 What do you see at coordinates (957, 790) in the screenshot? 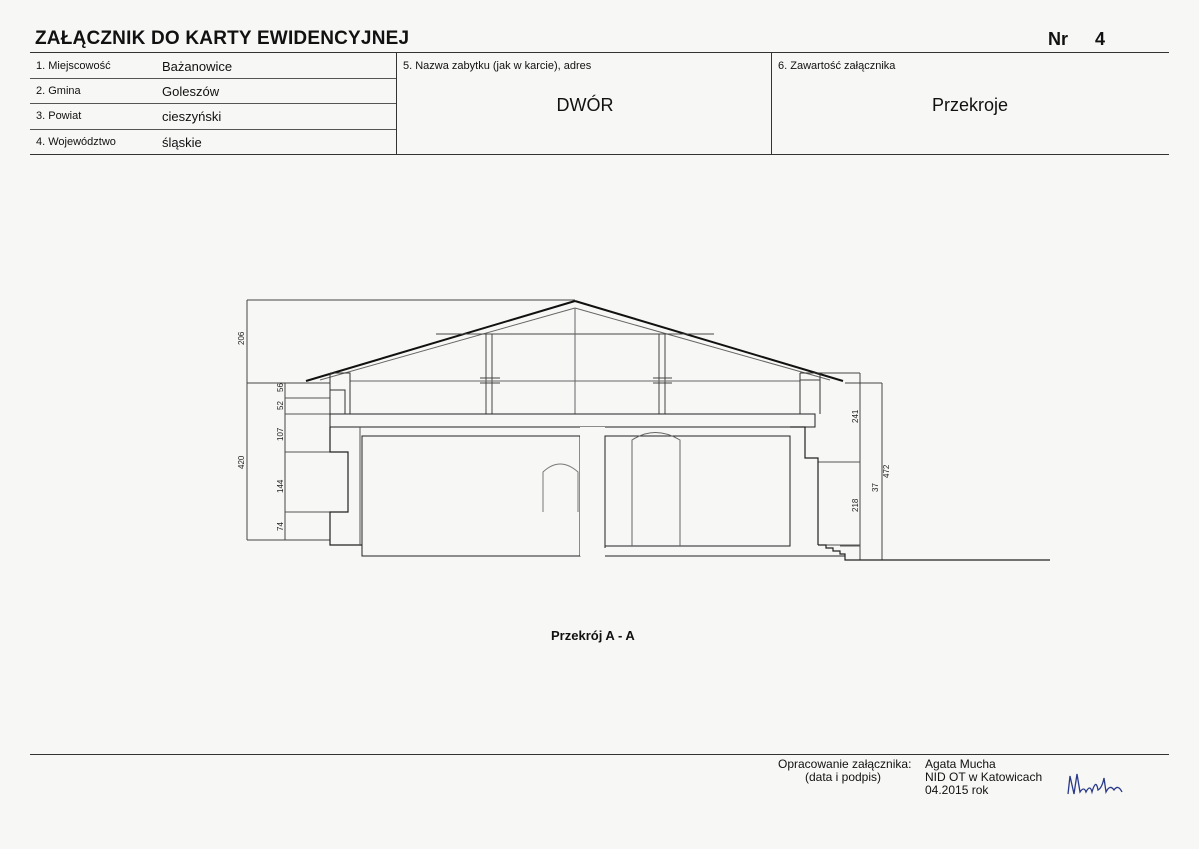
I see `prepared-date: 04.2015 rok` at bounding box center [957, 790].